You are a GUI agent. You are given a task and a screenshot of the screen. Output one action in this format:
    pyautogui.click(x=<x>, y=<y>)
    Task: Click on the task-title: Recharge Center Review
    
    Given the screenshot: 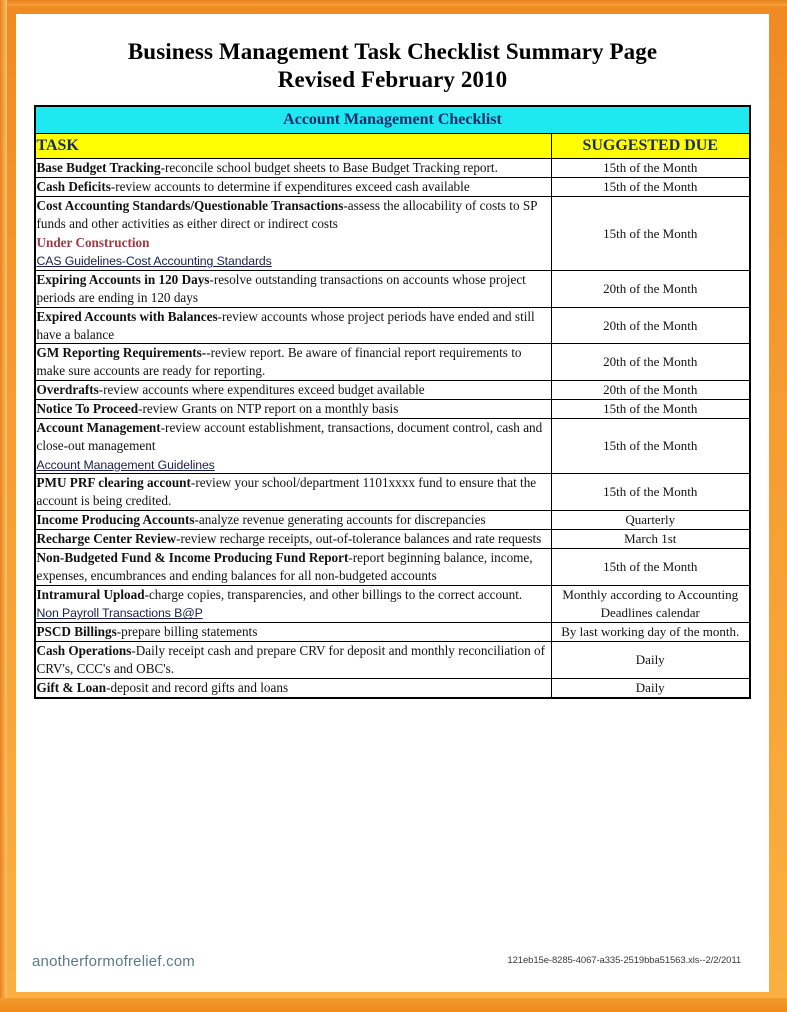 What is the action you would take?
    pyautogui.click(x=106, y=539)
    